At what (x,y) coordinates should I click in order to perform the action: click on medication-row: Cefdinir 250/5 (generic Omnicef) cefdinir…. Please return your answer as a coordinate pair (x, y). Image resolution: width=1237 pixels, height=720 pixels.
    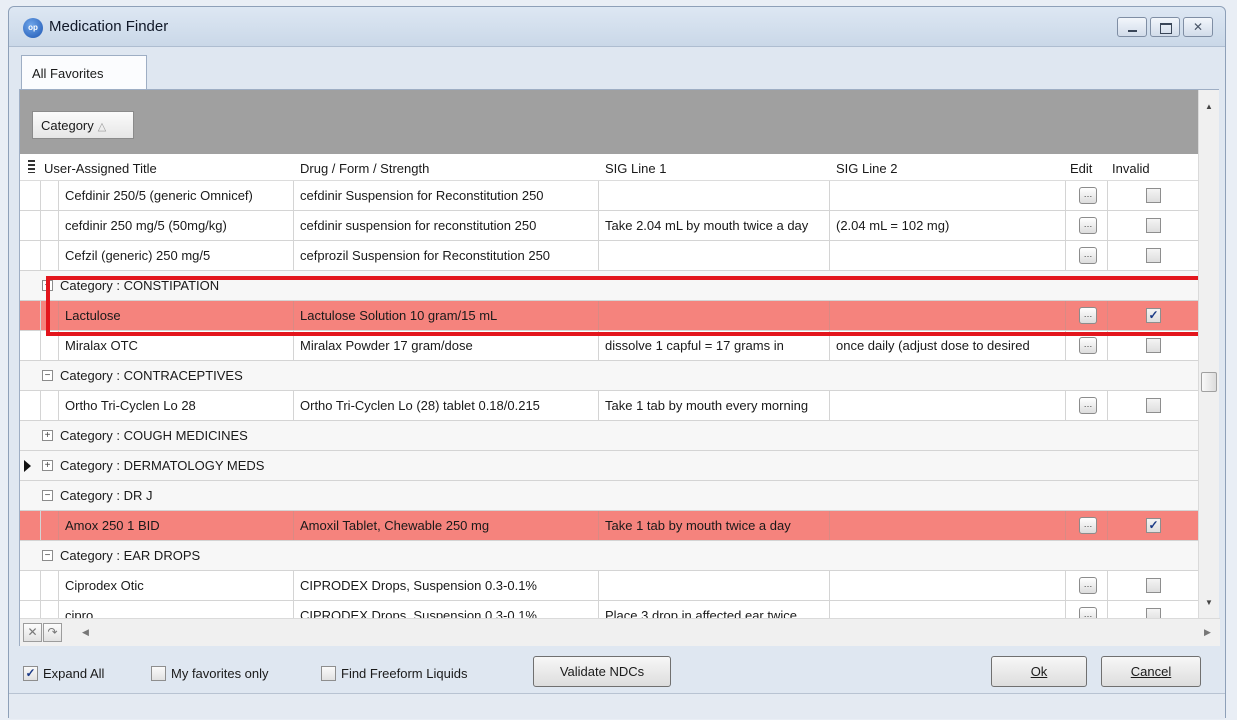
    Looking at the image, I should click on (609, 196).